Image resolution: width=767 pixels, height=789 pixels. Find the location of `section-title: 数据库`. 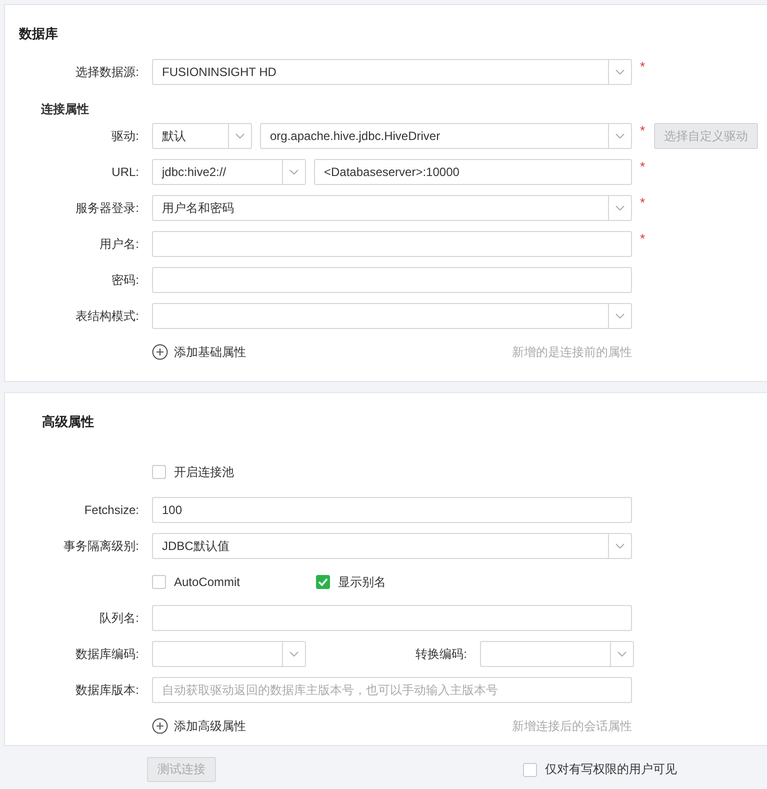

section-title: 数据库 is located at coordinates (38, 34).